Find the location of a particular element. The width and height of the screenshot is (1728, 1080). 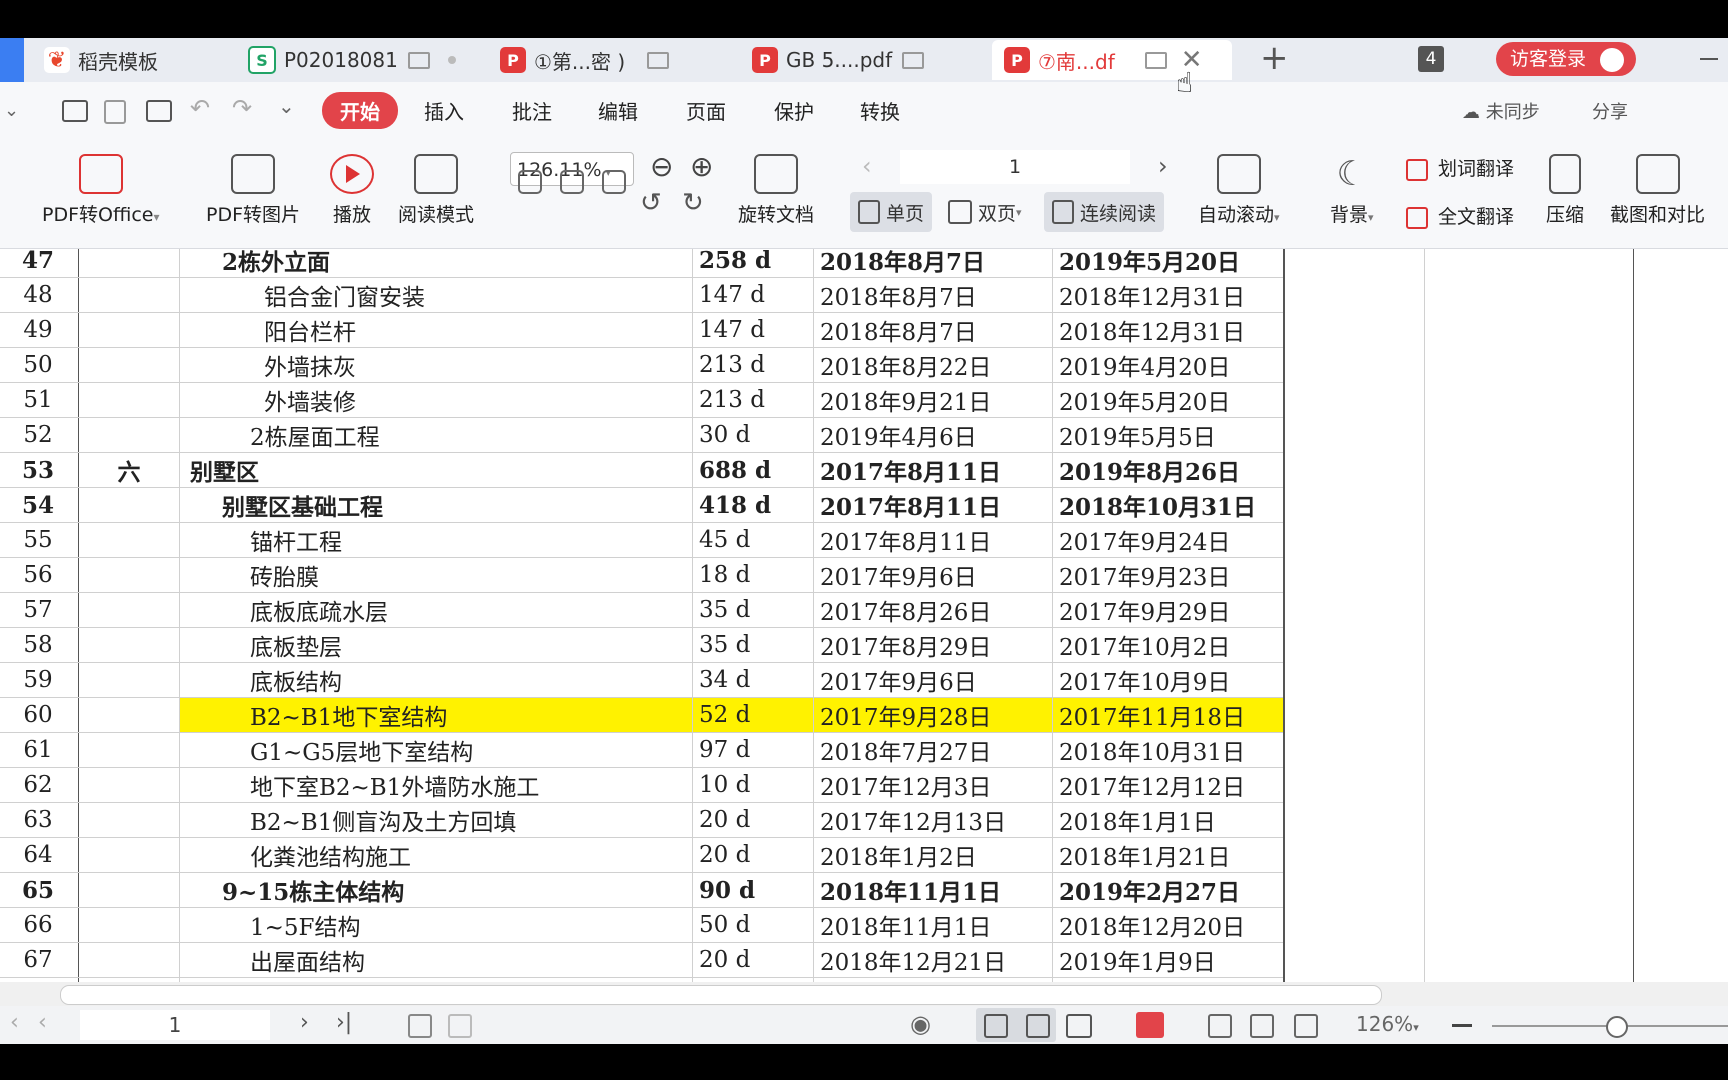

start-date-cell: 2017年9月6日 is located at coordinates (933, 575).